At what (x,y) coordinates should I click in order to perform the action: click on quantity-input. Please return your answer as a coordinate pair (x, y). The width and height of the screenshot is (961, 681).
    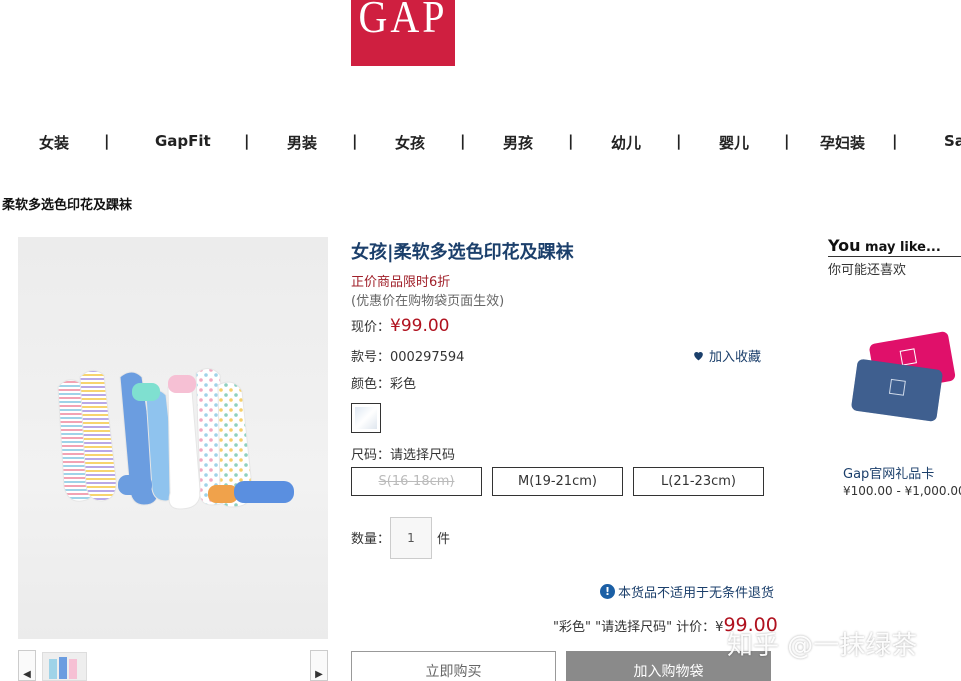
    Looking at the image, I should click on (411, 538).